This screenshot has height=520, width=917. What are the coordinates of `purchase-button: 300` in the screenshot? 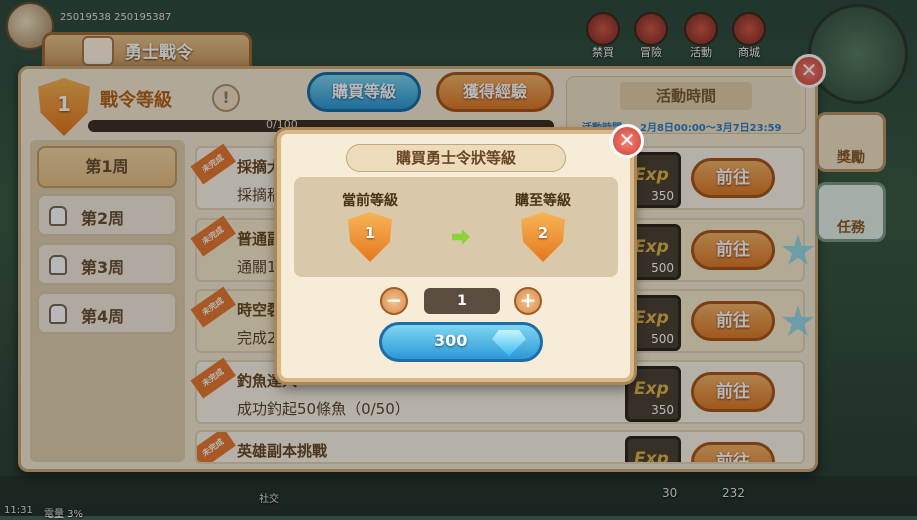 It's located at (461, 342).